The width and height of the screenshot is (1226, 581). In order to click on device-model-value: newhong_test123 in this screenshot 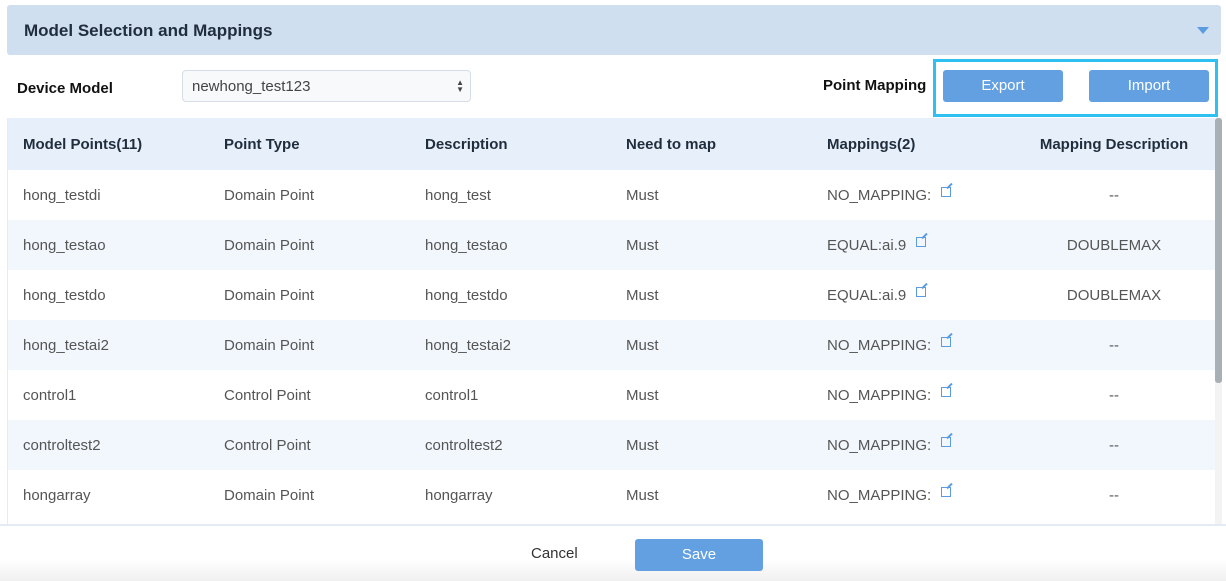, I will do `click(251, 86)`.